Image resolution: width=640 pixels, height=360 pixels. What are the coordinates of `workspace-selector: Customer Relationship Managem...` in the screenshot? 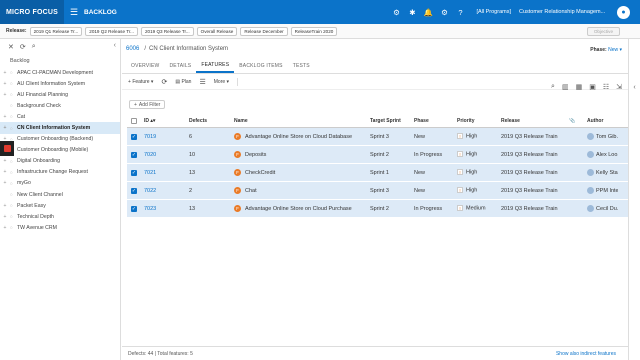 It's located at (565, 12).